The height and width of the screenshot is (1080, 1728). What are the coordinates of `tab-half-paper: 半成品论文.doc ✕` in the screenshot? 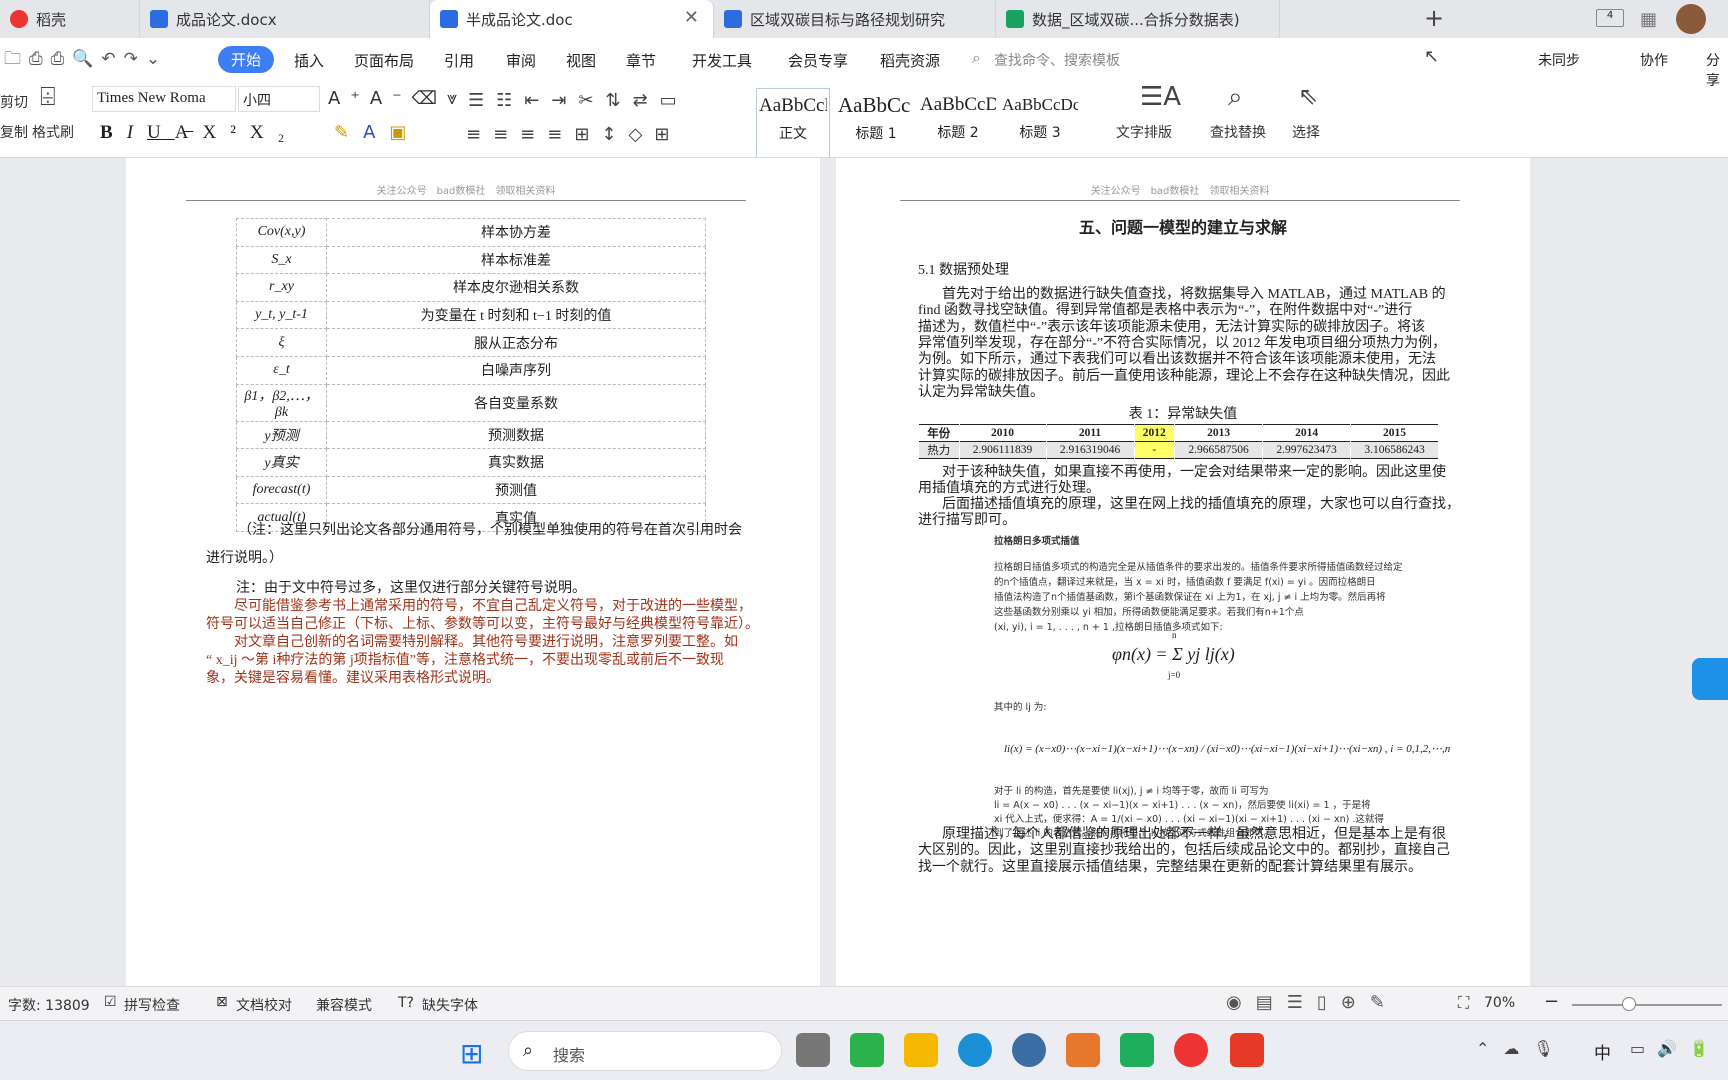 It's located at (572, 19).